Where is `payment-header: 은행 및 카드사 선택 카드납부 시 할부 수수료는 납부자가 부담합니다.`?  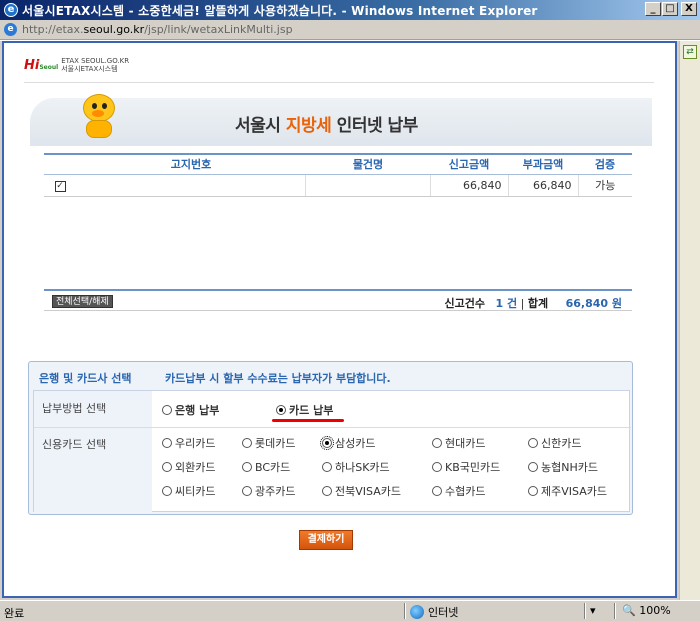
payment-header: 은행 및 카드사 선택 카드납부 시 할부 수수료는 납부자가 부담합니다. is located at coordinates (330, 375).